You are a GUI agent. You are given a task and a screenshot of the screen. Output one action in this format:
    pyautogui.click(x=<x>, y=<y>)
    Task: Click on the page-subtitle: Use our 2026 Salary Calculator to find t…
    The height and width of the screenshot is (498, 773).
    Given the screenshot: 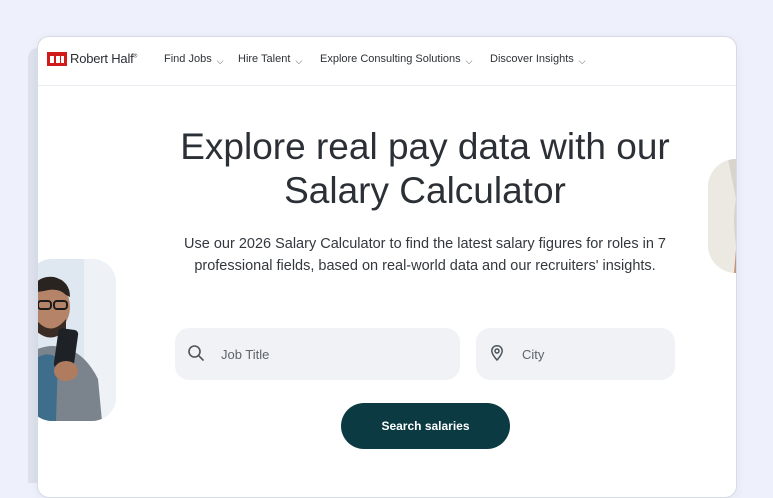 What is the action you would take?
    pyautogui.click(x=425, y=255)
    